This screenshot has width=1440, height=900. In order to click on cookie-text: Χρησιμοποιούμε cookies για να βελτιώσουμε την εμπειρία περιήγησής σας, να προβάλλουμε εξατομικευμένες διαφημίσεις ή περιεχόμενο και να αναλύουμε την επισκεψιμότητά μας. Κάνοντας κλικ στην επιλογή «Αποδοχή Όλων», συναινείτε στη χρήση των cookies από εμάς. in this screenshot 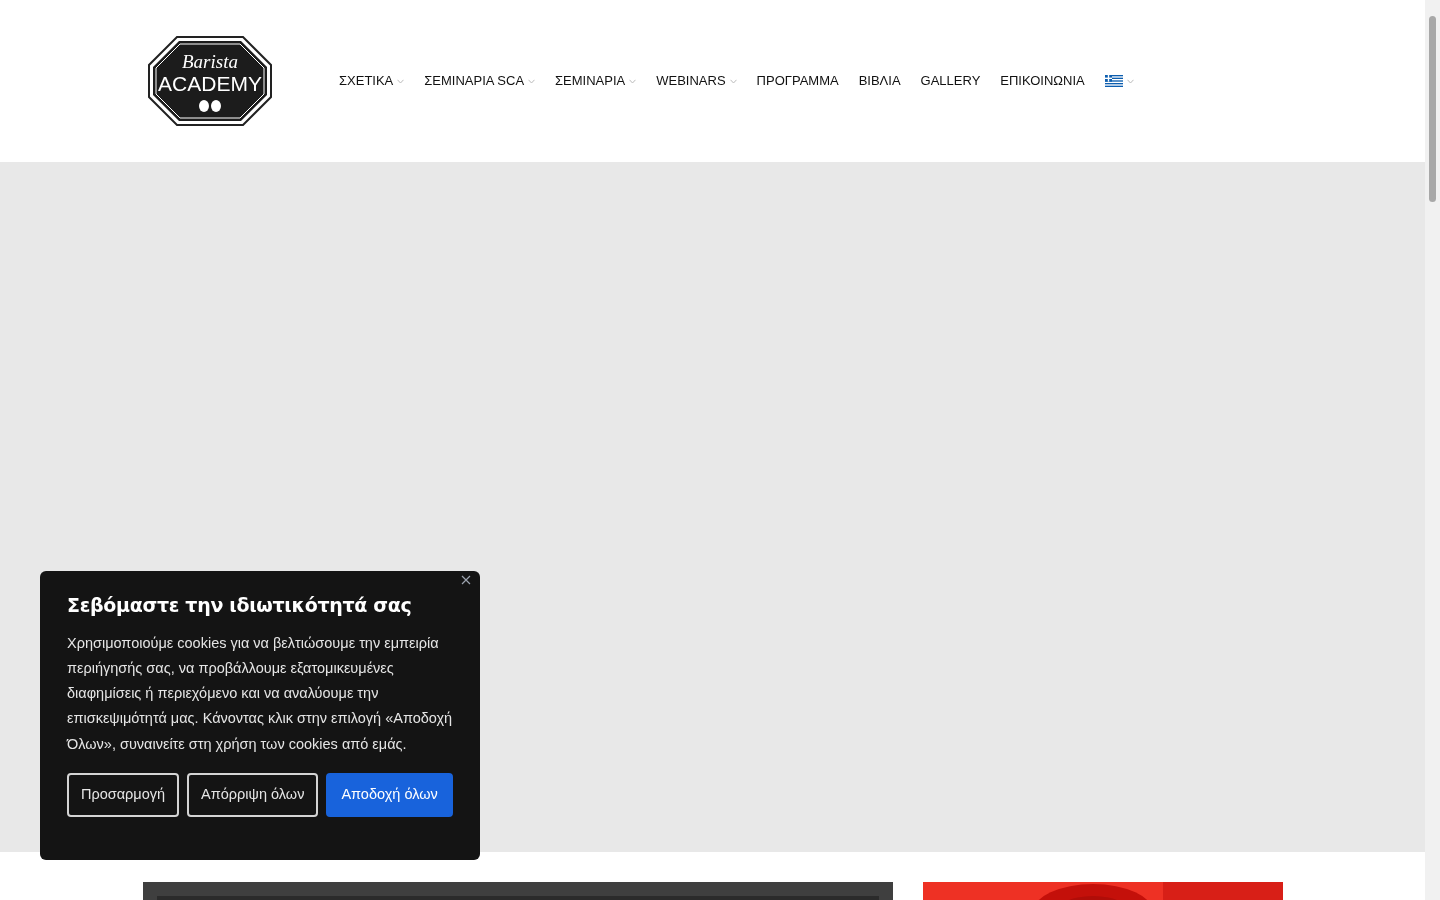, I will do `click(260, 693)`.